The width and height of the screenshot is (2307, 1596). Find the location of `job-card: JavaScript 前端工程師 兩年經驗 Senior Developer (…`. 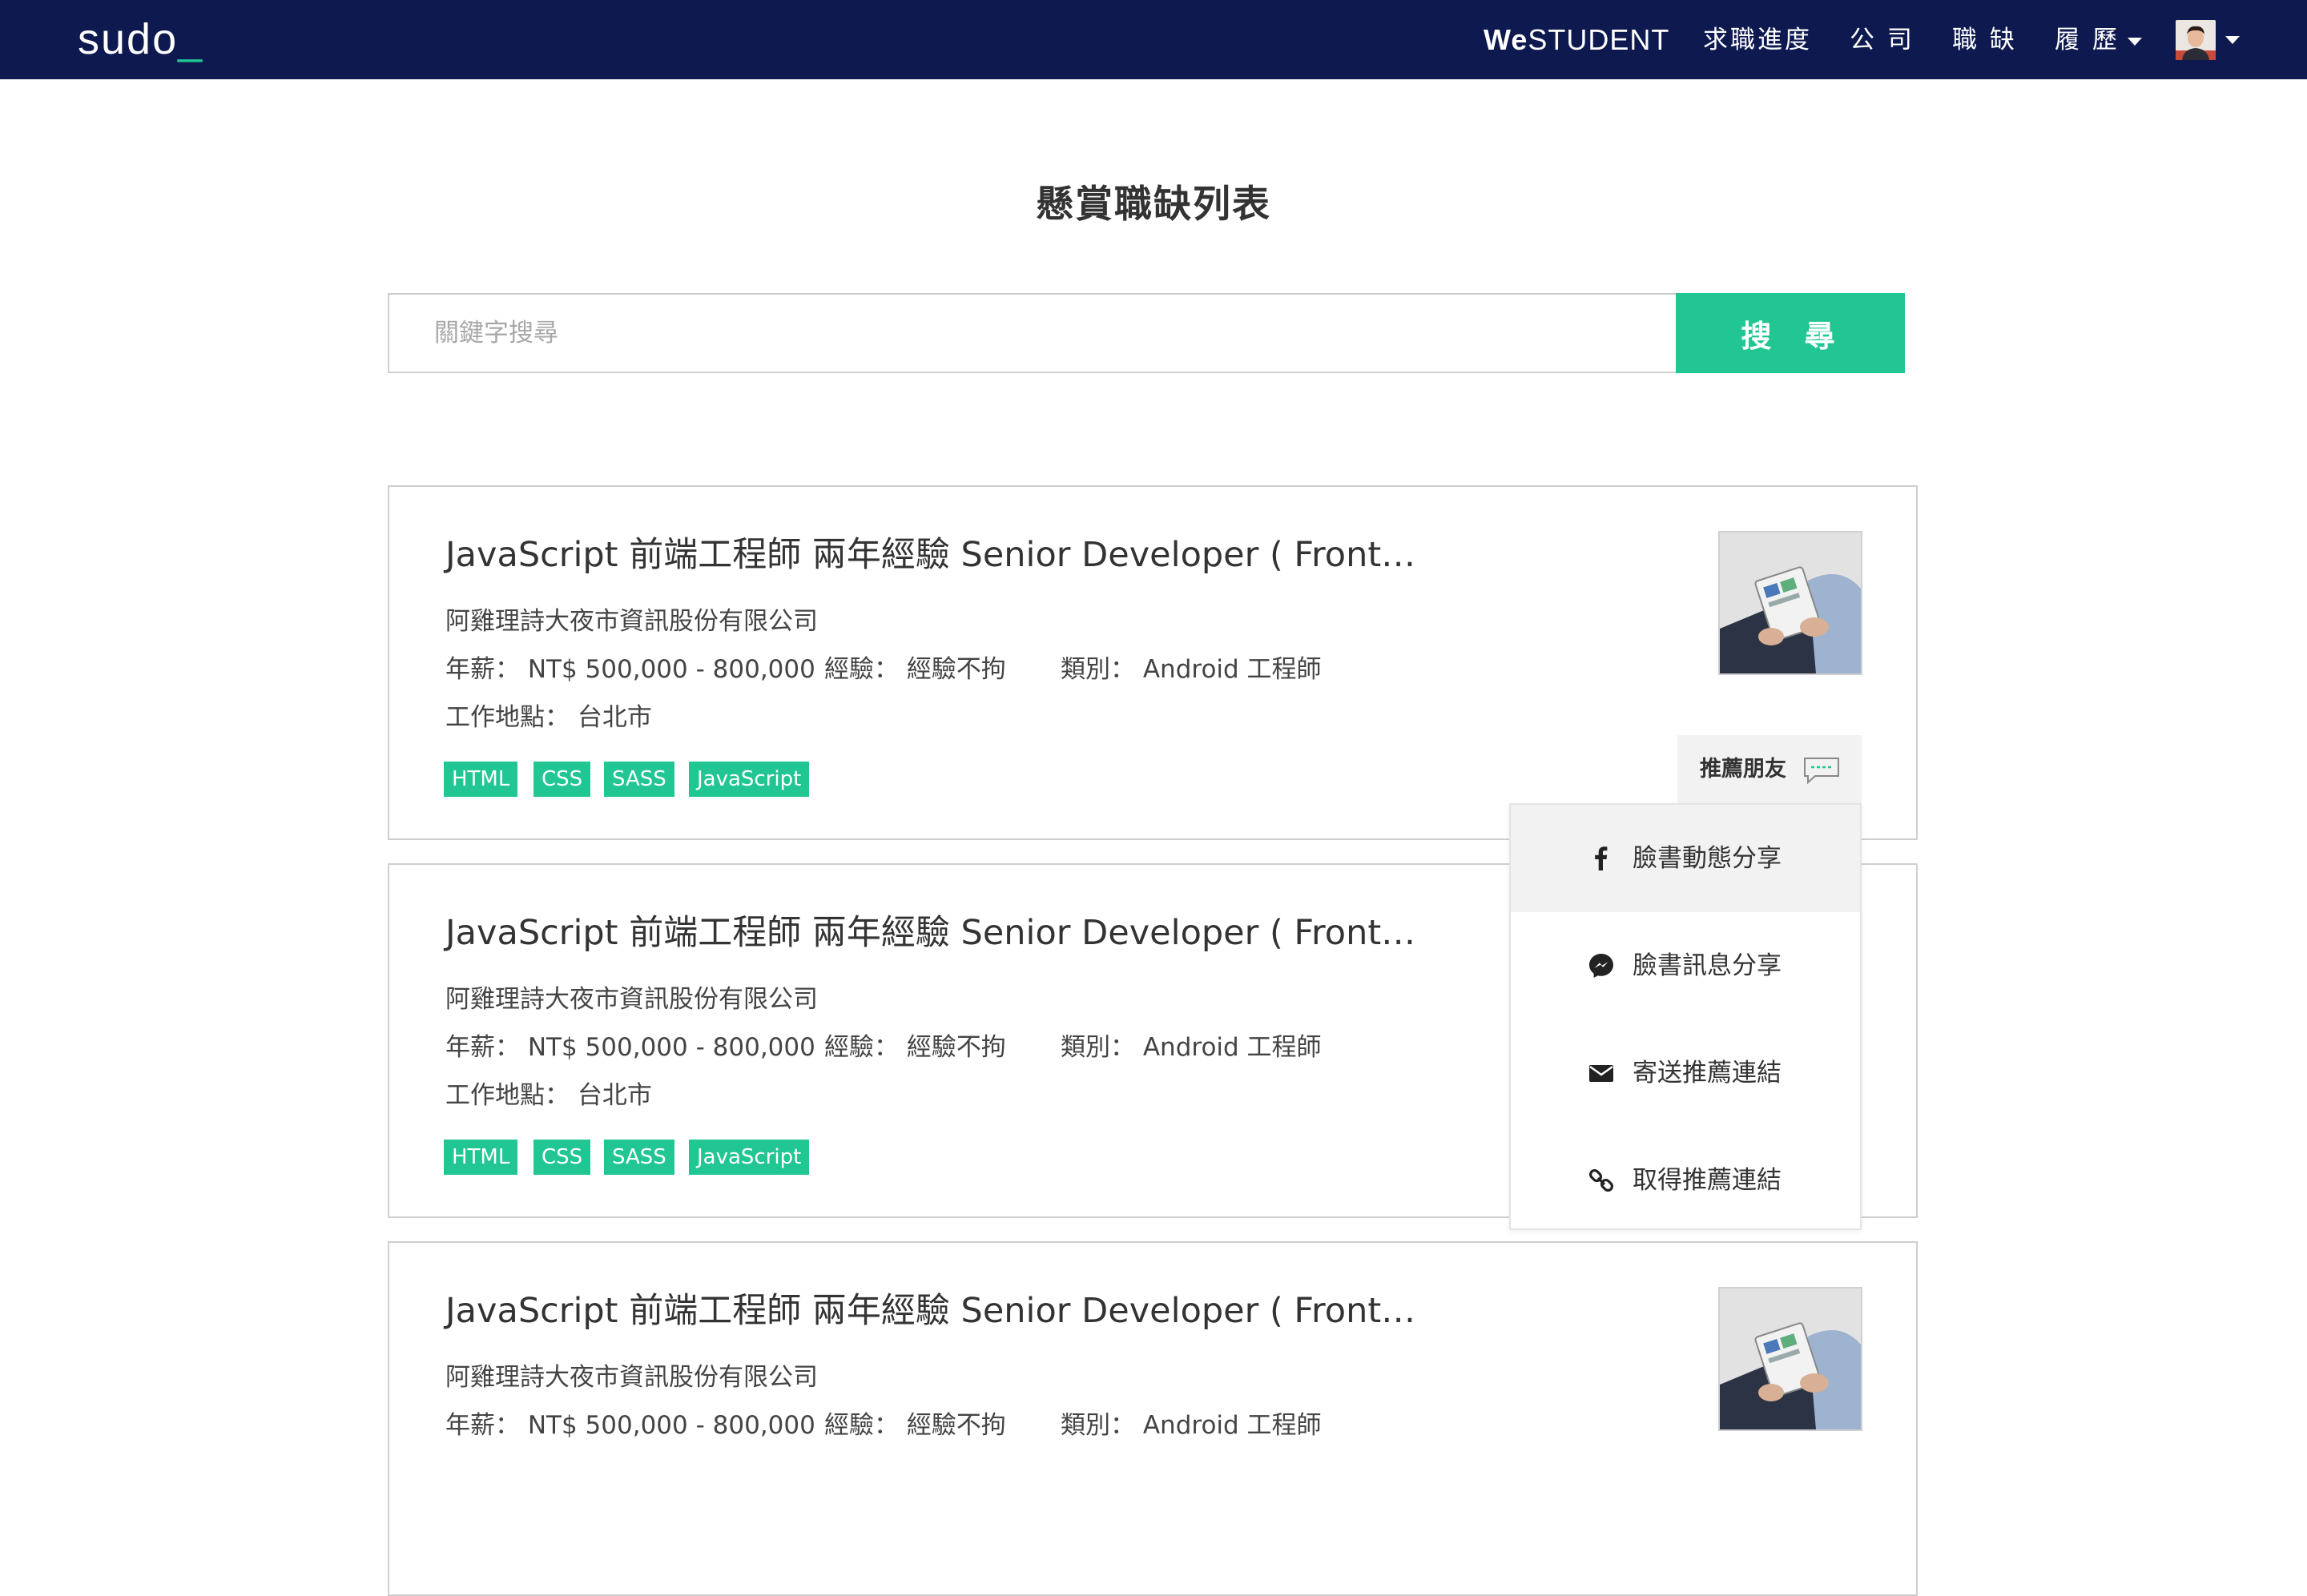

job-card: JavaScript 前端工程師 兩年經驗 Senior Developer (… is located at coordinates (1153, 1418).